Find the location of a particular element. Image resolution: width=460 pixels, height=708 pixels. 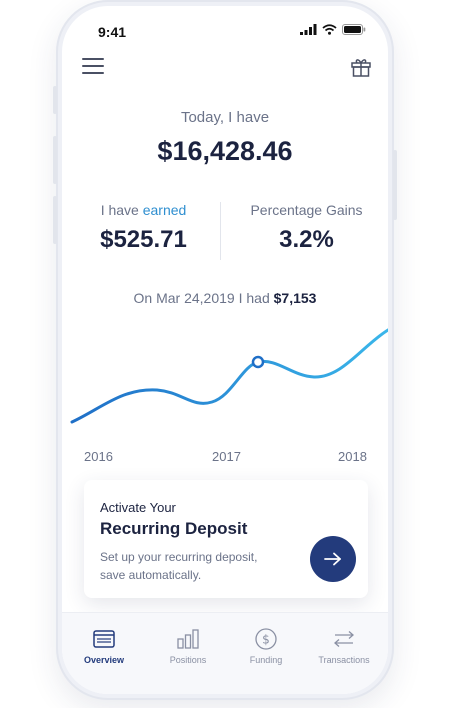

tab-overview: Overview is located at coordinates (104, 646).